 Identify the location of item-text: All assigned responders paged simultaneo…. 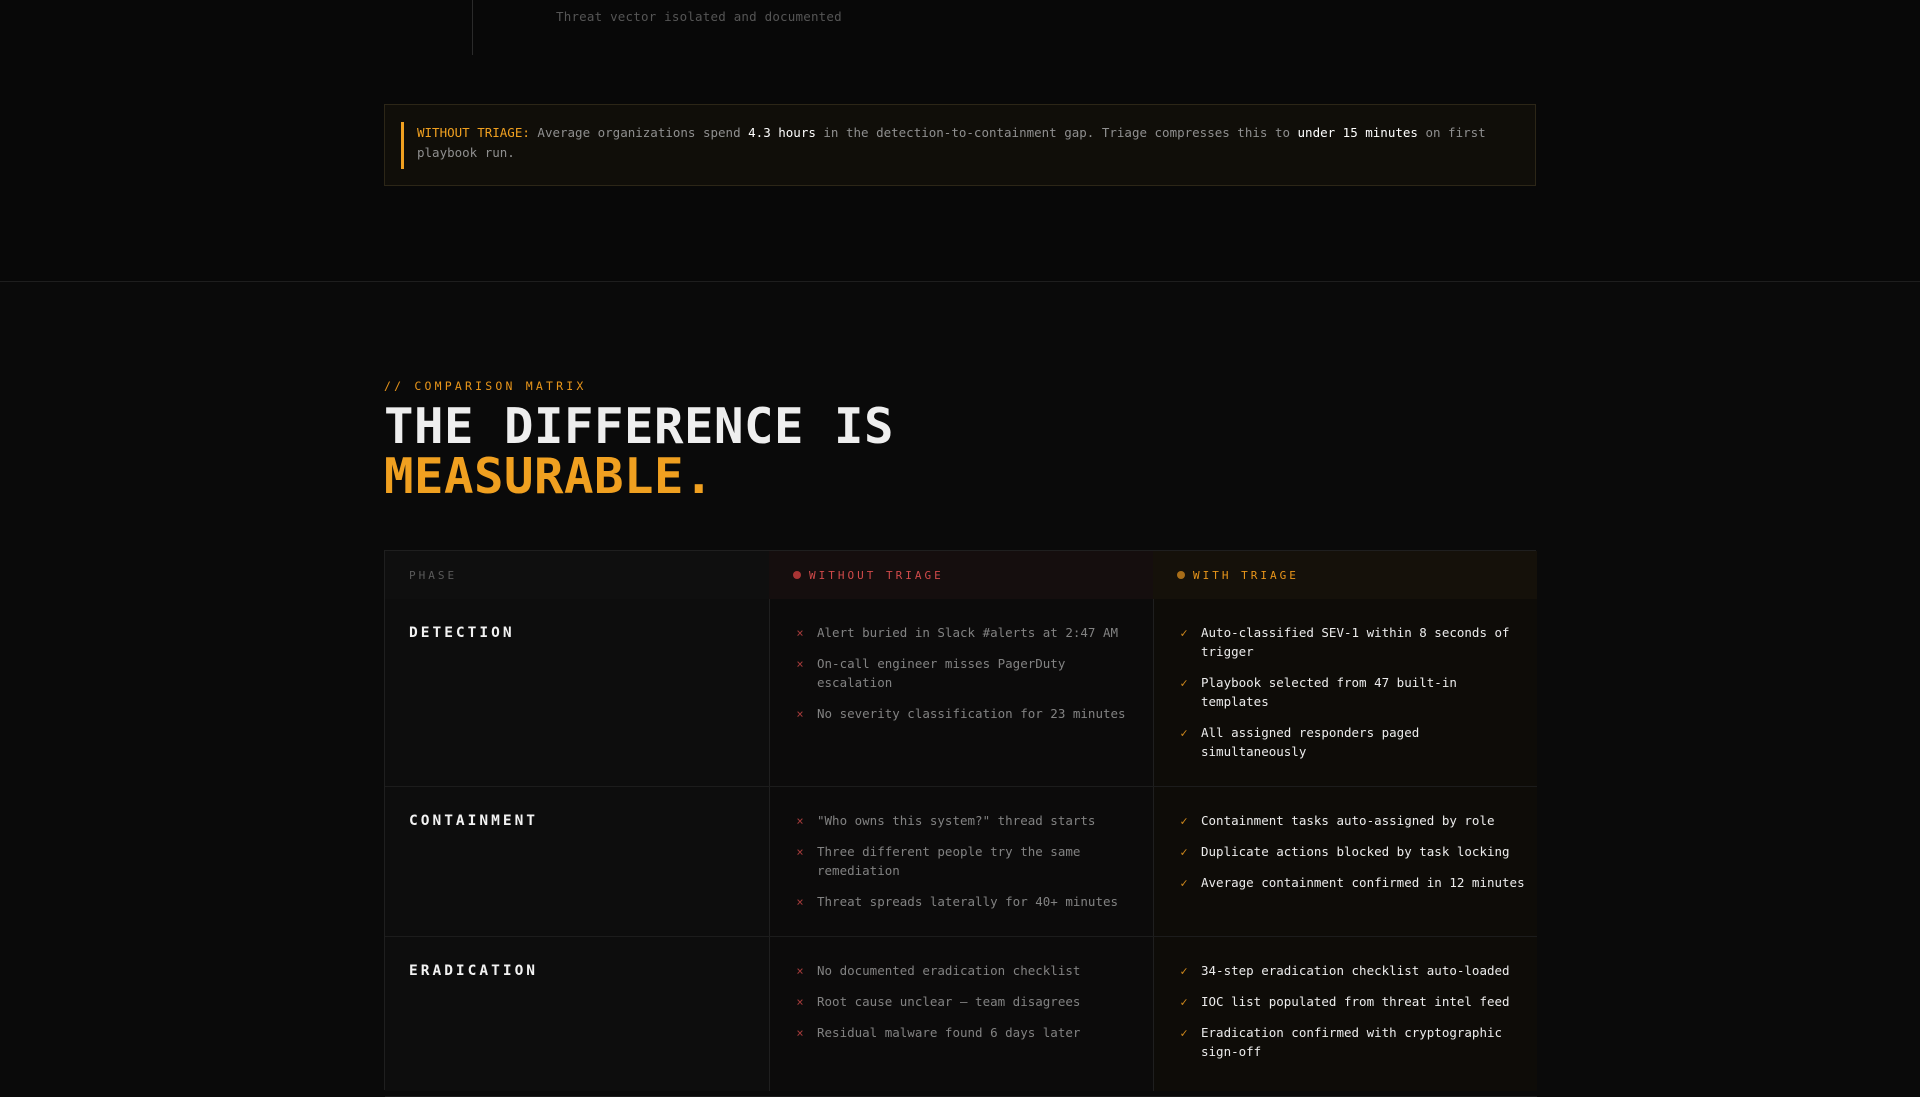
(1310, 742).